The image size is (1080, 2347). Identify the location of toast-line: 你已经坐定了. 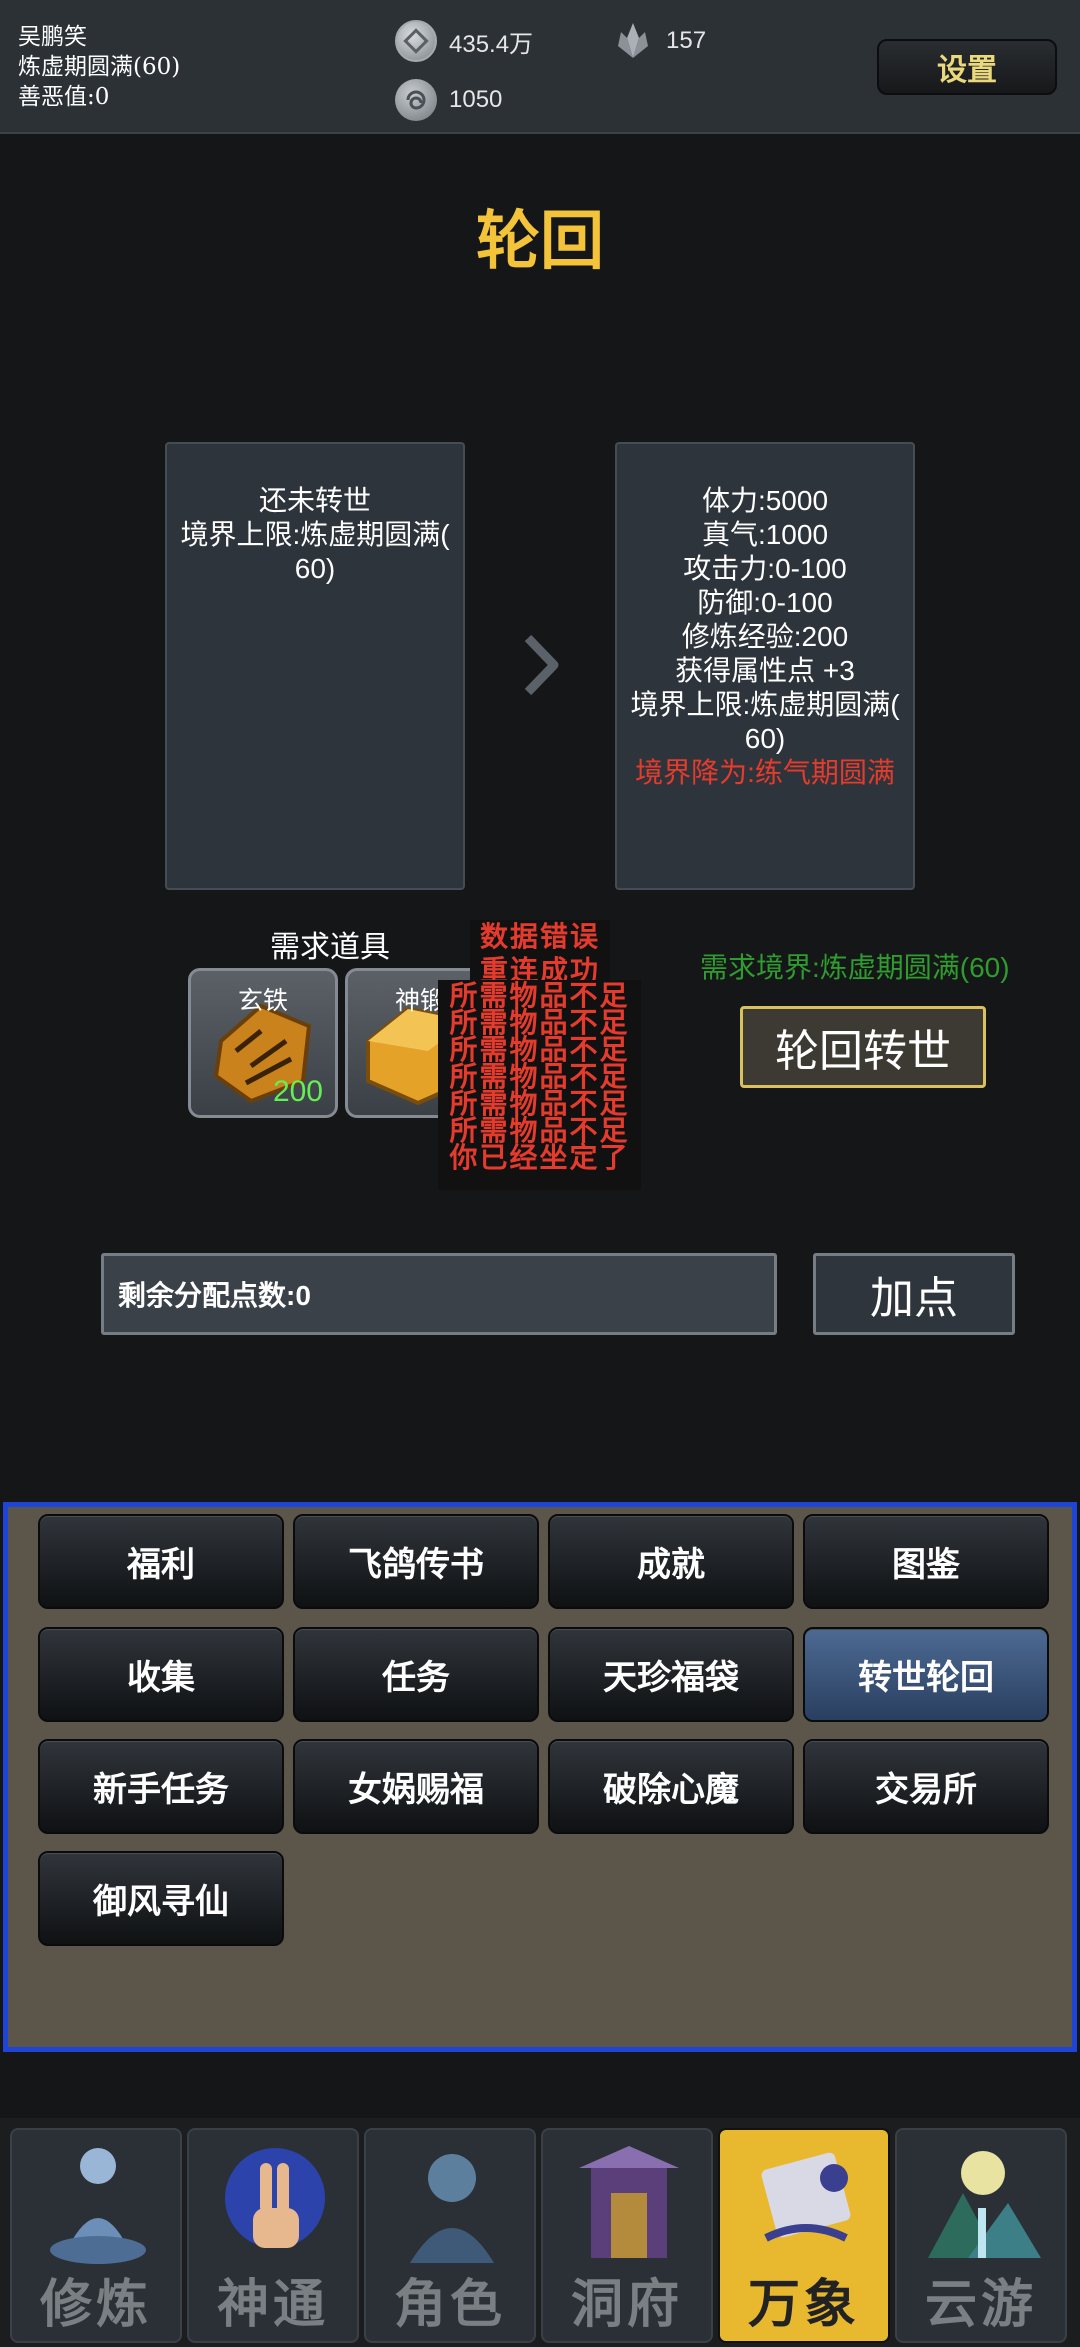
(539, 1157).